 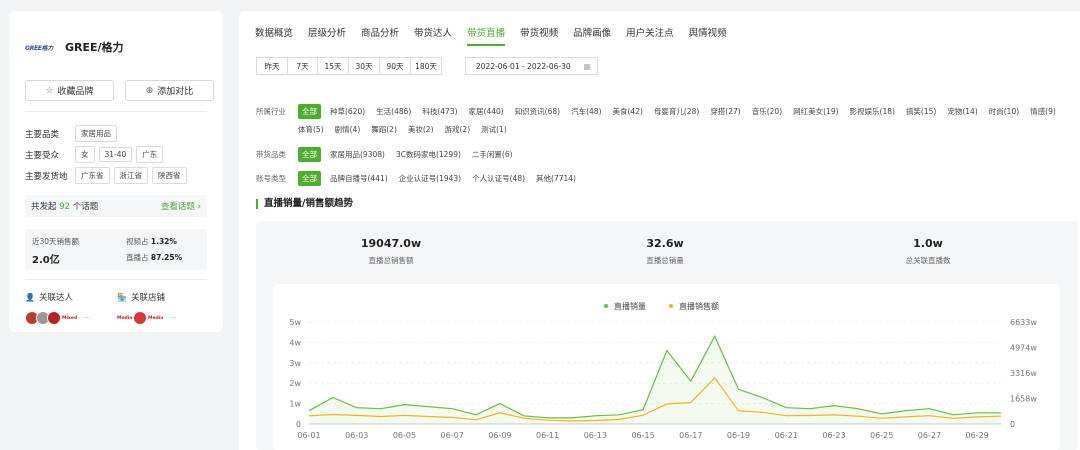 I want to click on avatar, so click(x=54, y=318).